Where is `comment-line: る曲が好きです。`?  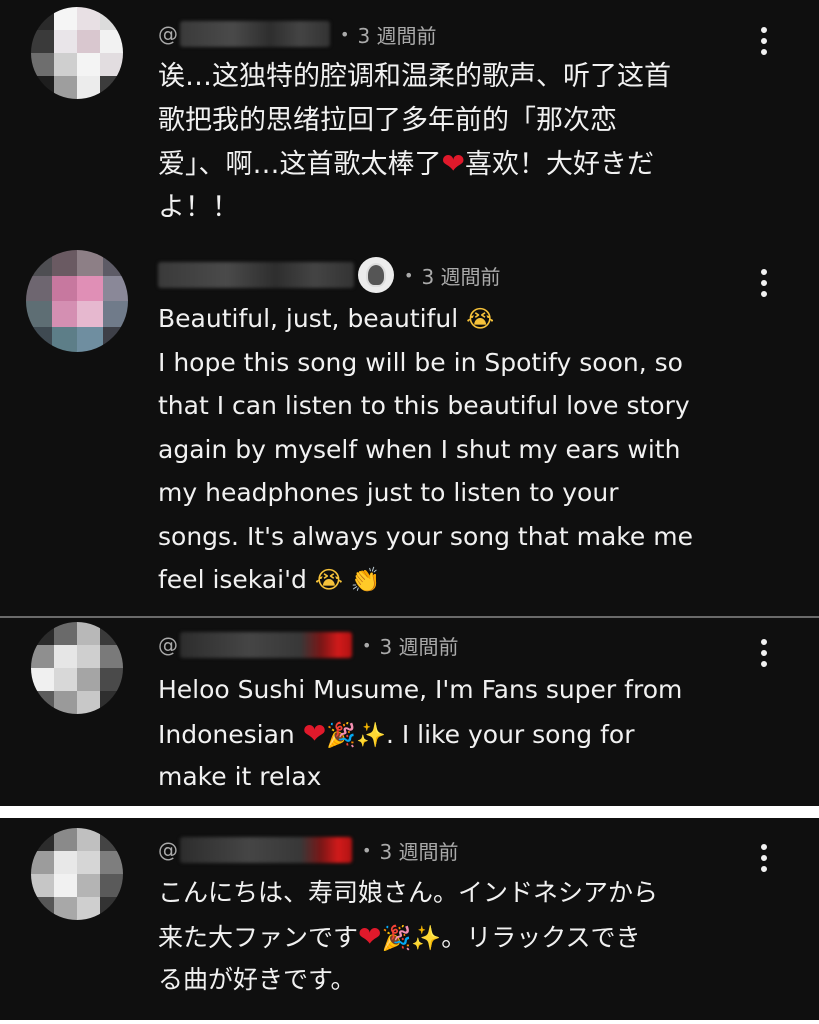
comment-line: る曲が好きです。 is located at coordinates (257, 979).